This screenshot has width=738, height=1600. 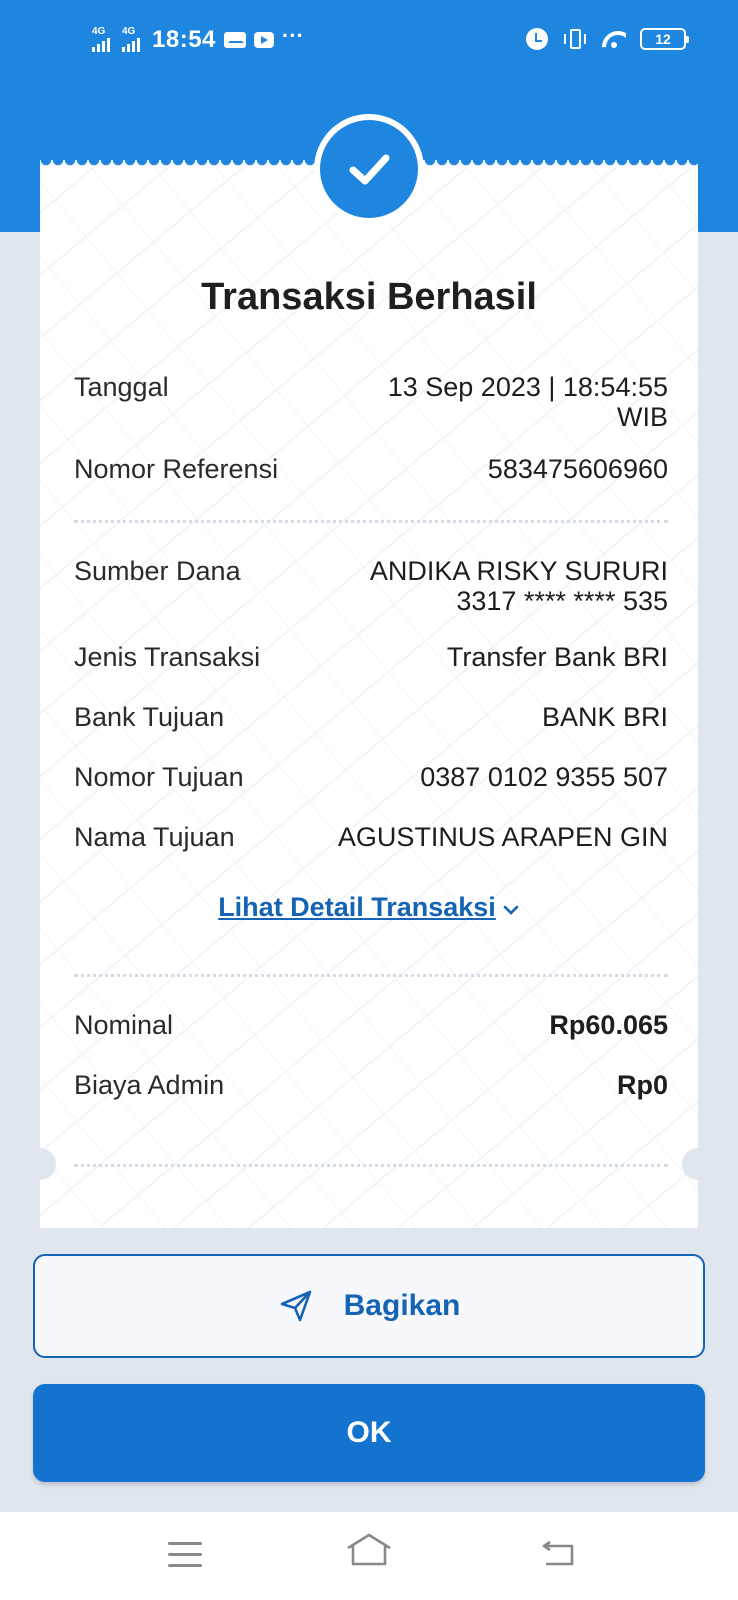 I want to click on account-number: 3317 **** **** 535, so click(x=562, y=601).